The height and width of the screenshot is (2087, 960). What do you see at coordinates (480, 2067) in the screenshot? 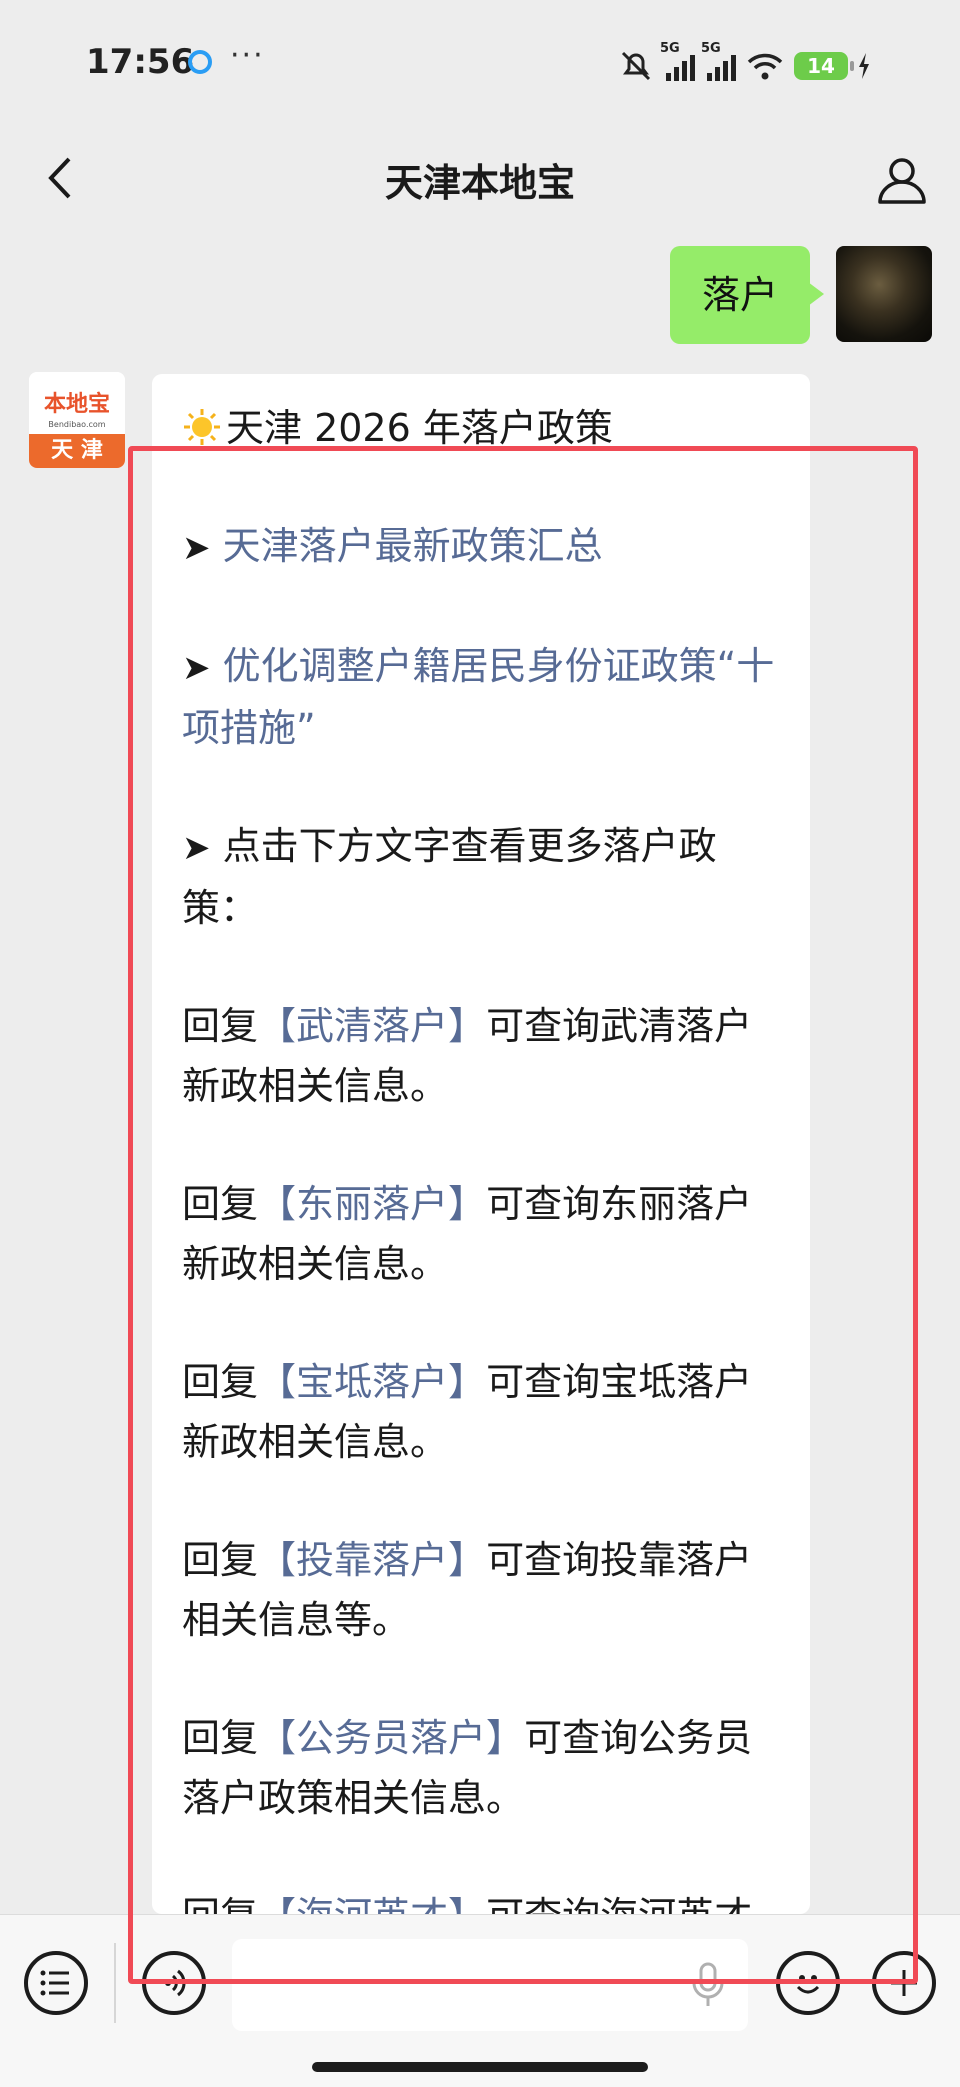
I see `home-indicator` at bounding box center [480, 2067].